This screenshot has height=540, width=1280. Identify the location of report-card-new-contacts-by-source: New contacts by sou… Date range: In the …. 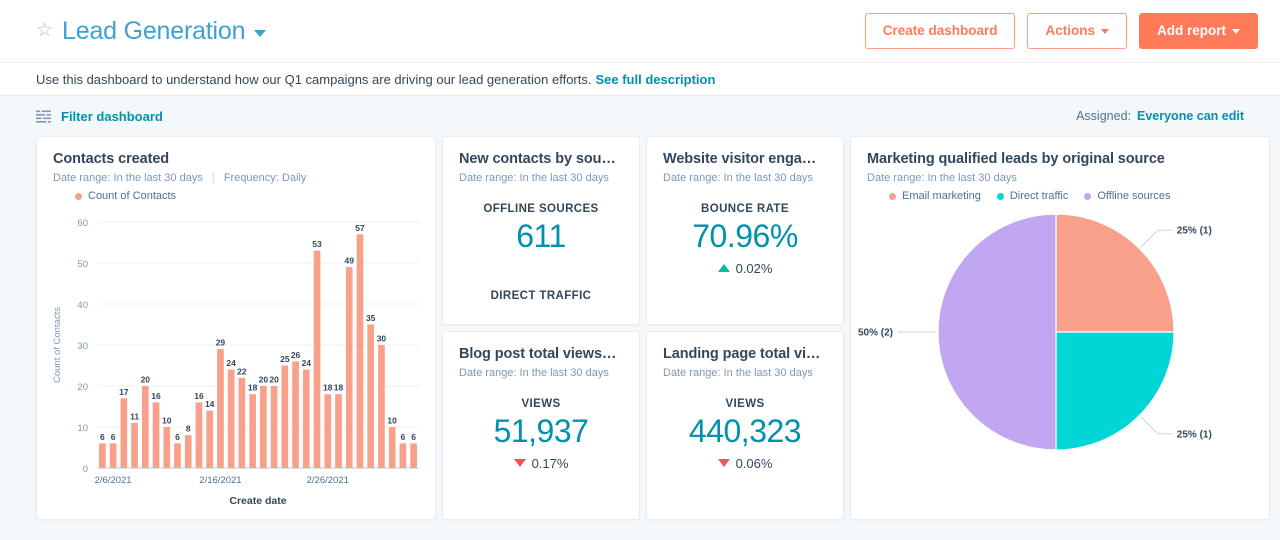
(541, 230).